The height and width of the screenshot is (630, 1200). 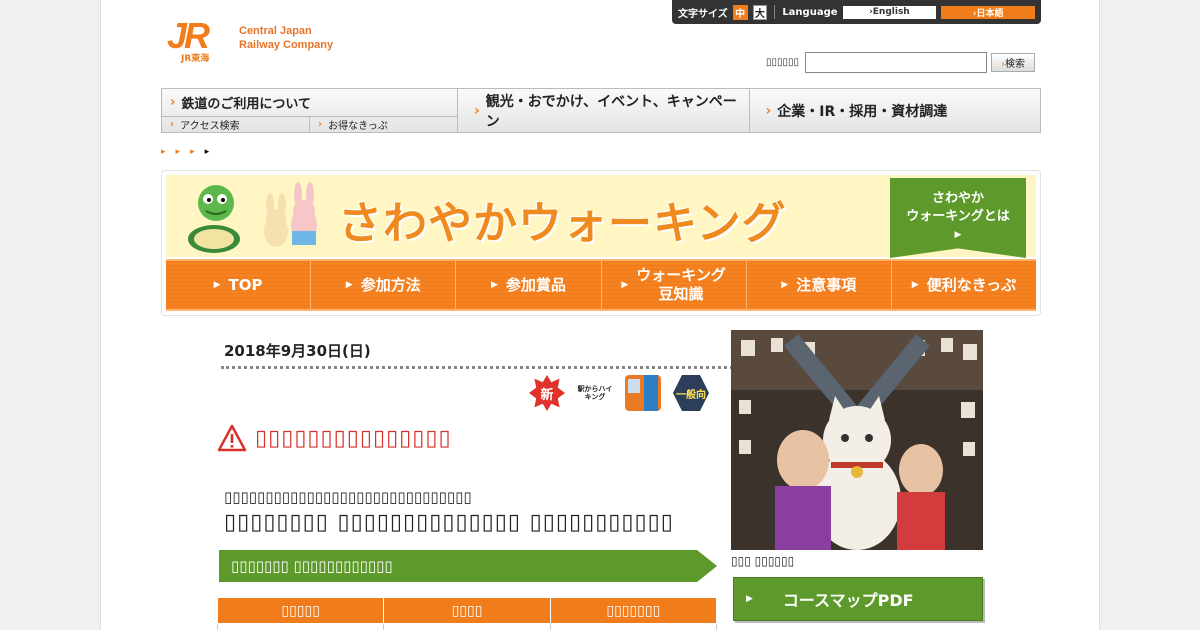 I want to click on breadcrumb: ▸ ▸ ▸ ▸, so click(x=185, y=152).